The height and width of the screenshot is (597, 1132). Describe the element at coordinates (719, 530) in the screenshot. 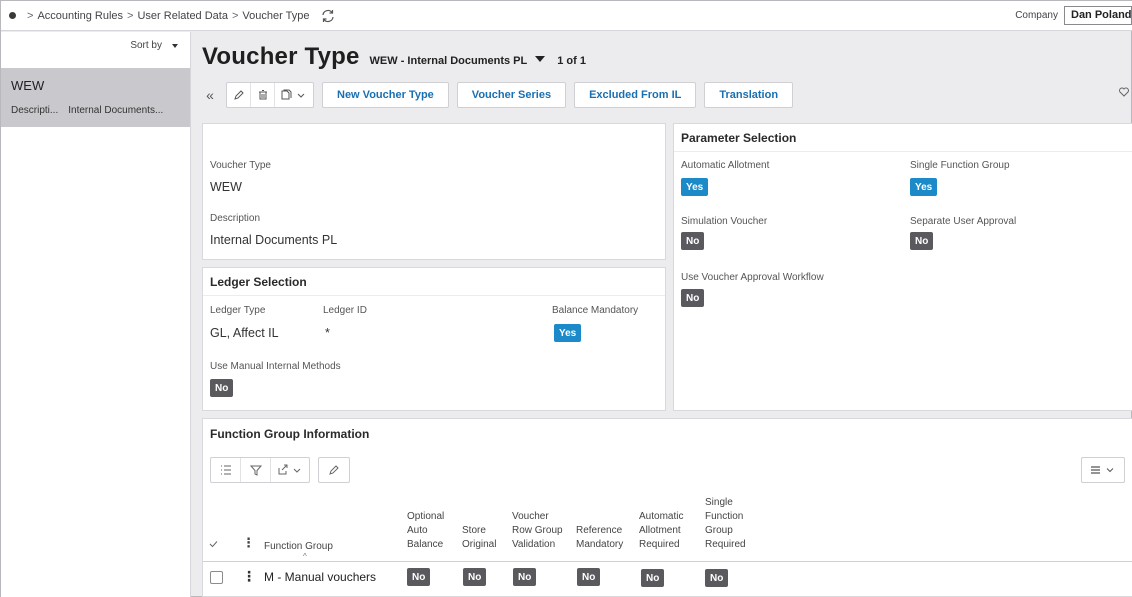

I see `col-line: Group` at that location.